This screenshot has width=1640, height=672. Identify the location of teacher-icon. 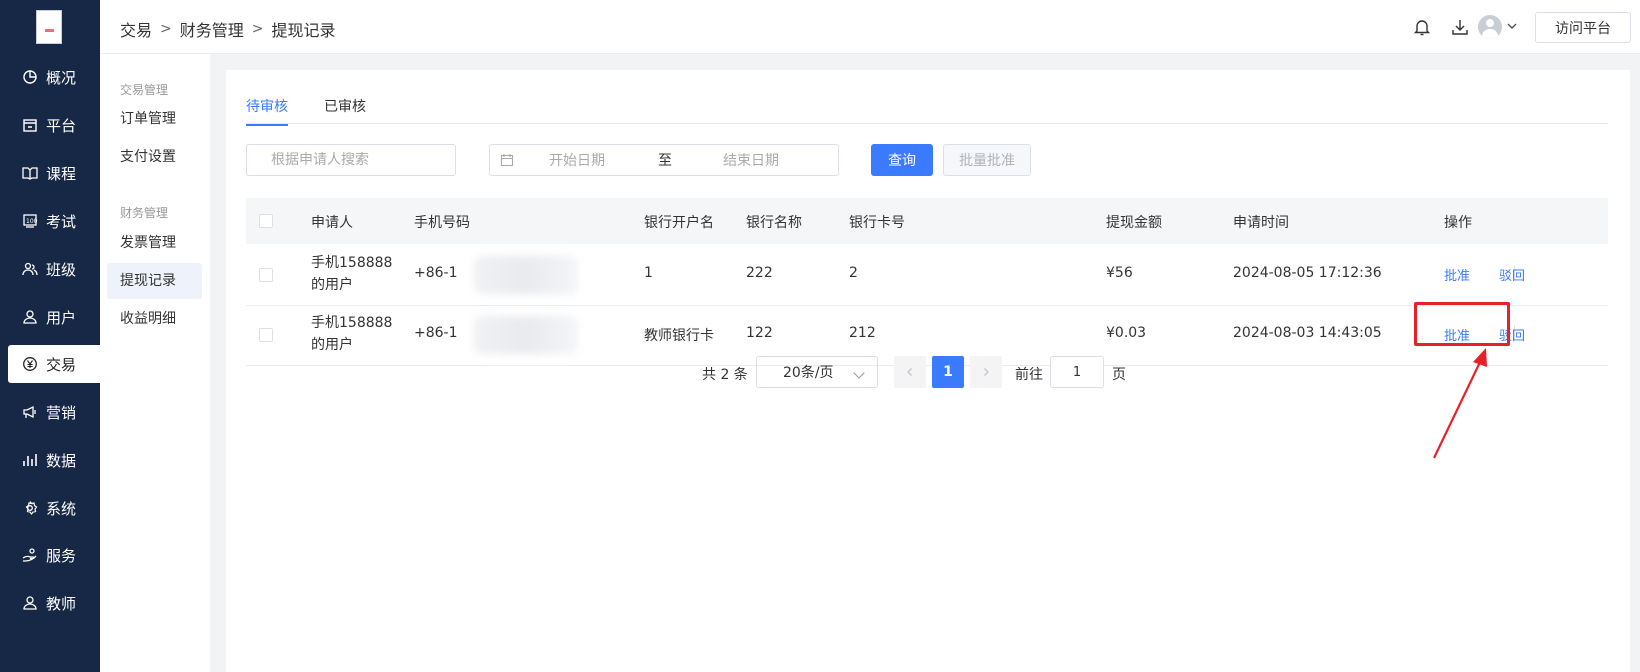
(30, 603).